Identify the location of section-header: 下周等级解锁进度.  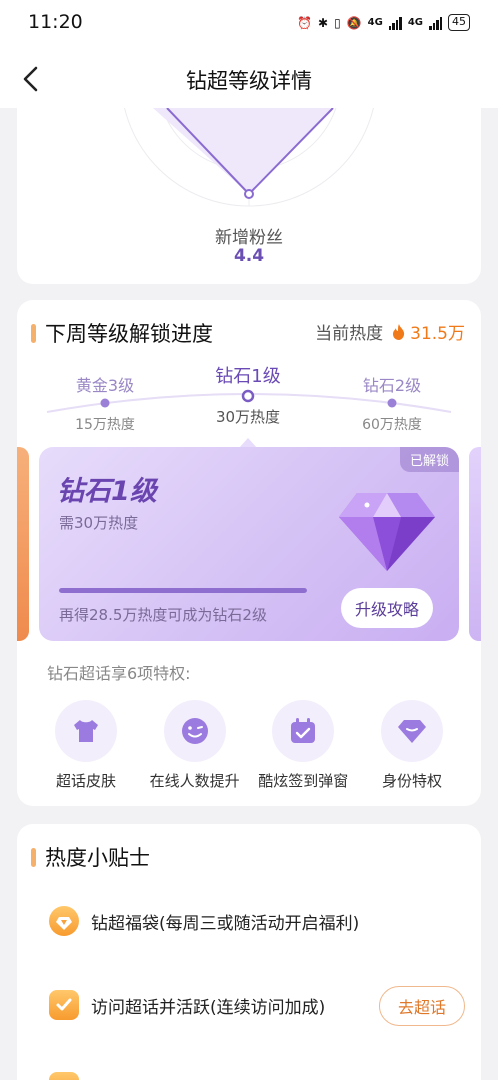
(122, 333).